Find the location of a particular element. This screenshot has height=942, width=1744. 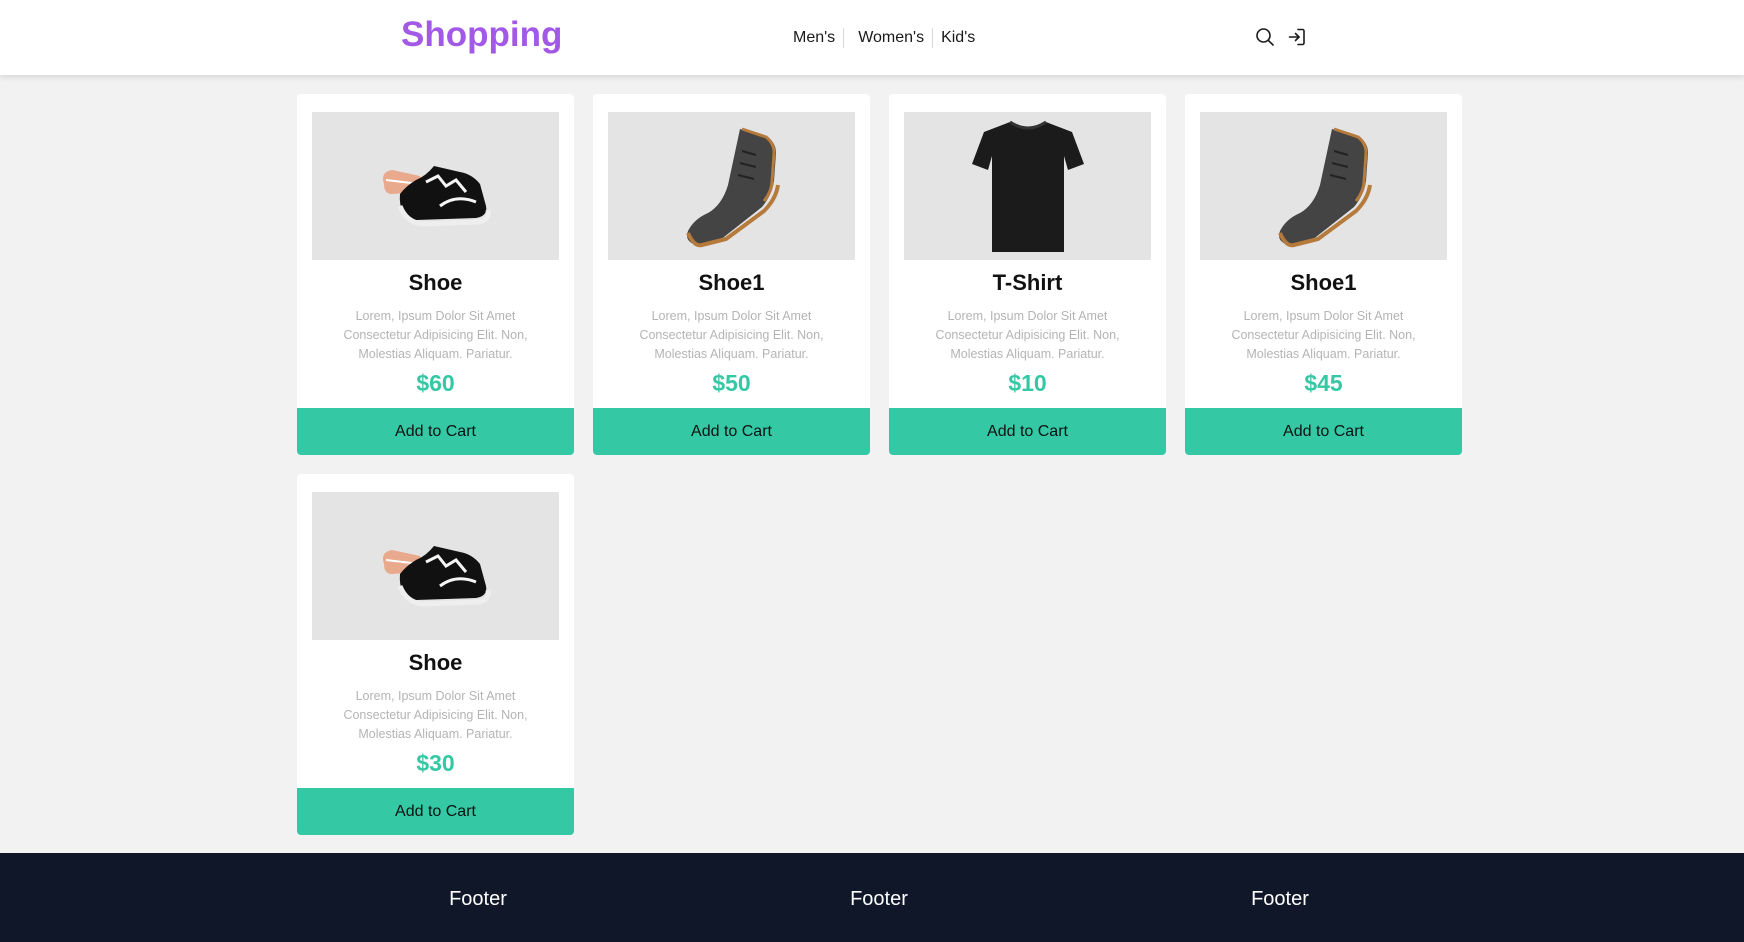

tshirt-image is located at coordinates (1027, 186).